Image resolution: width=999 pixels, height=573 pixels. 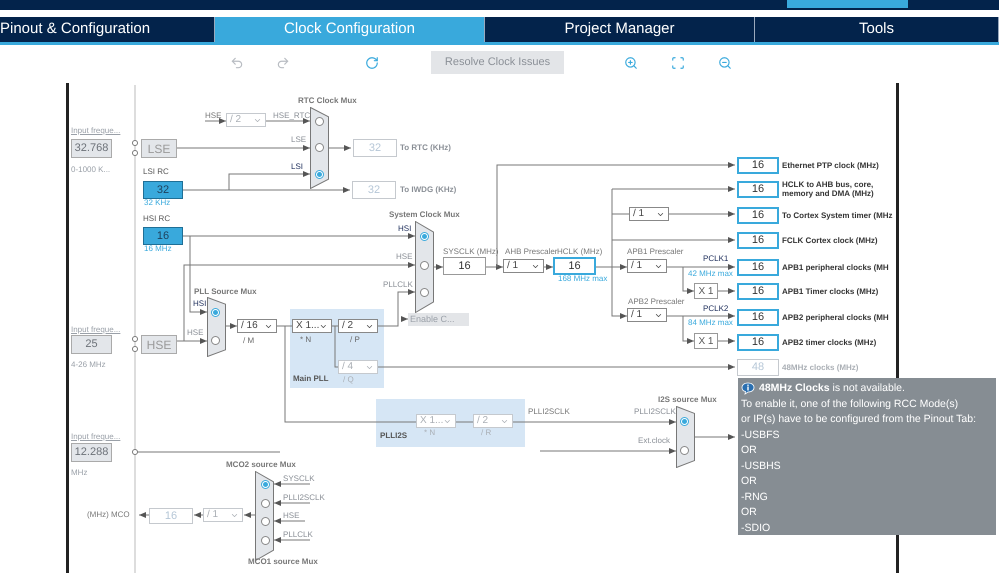 What do you see at coordinates (163, 236) in the screenshot?
I see `oscillator-block: 16` at bounding box center [163, 236].